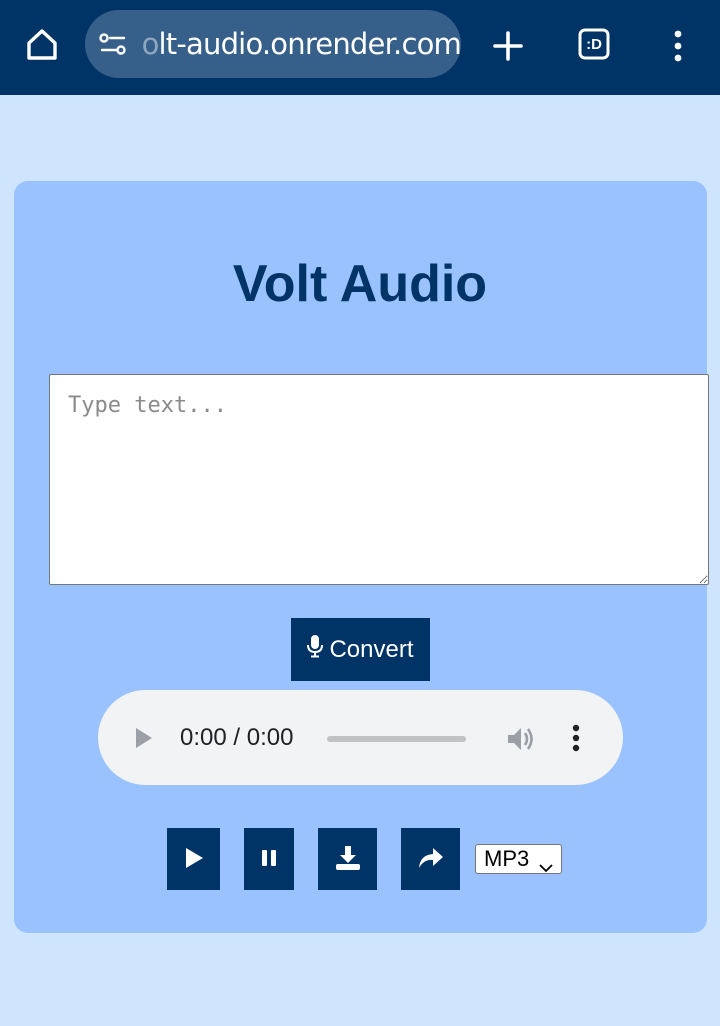  I want to click on audio-options-icon, so click(576, 738).